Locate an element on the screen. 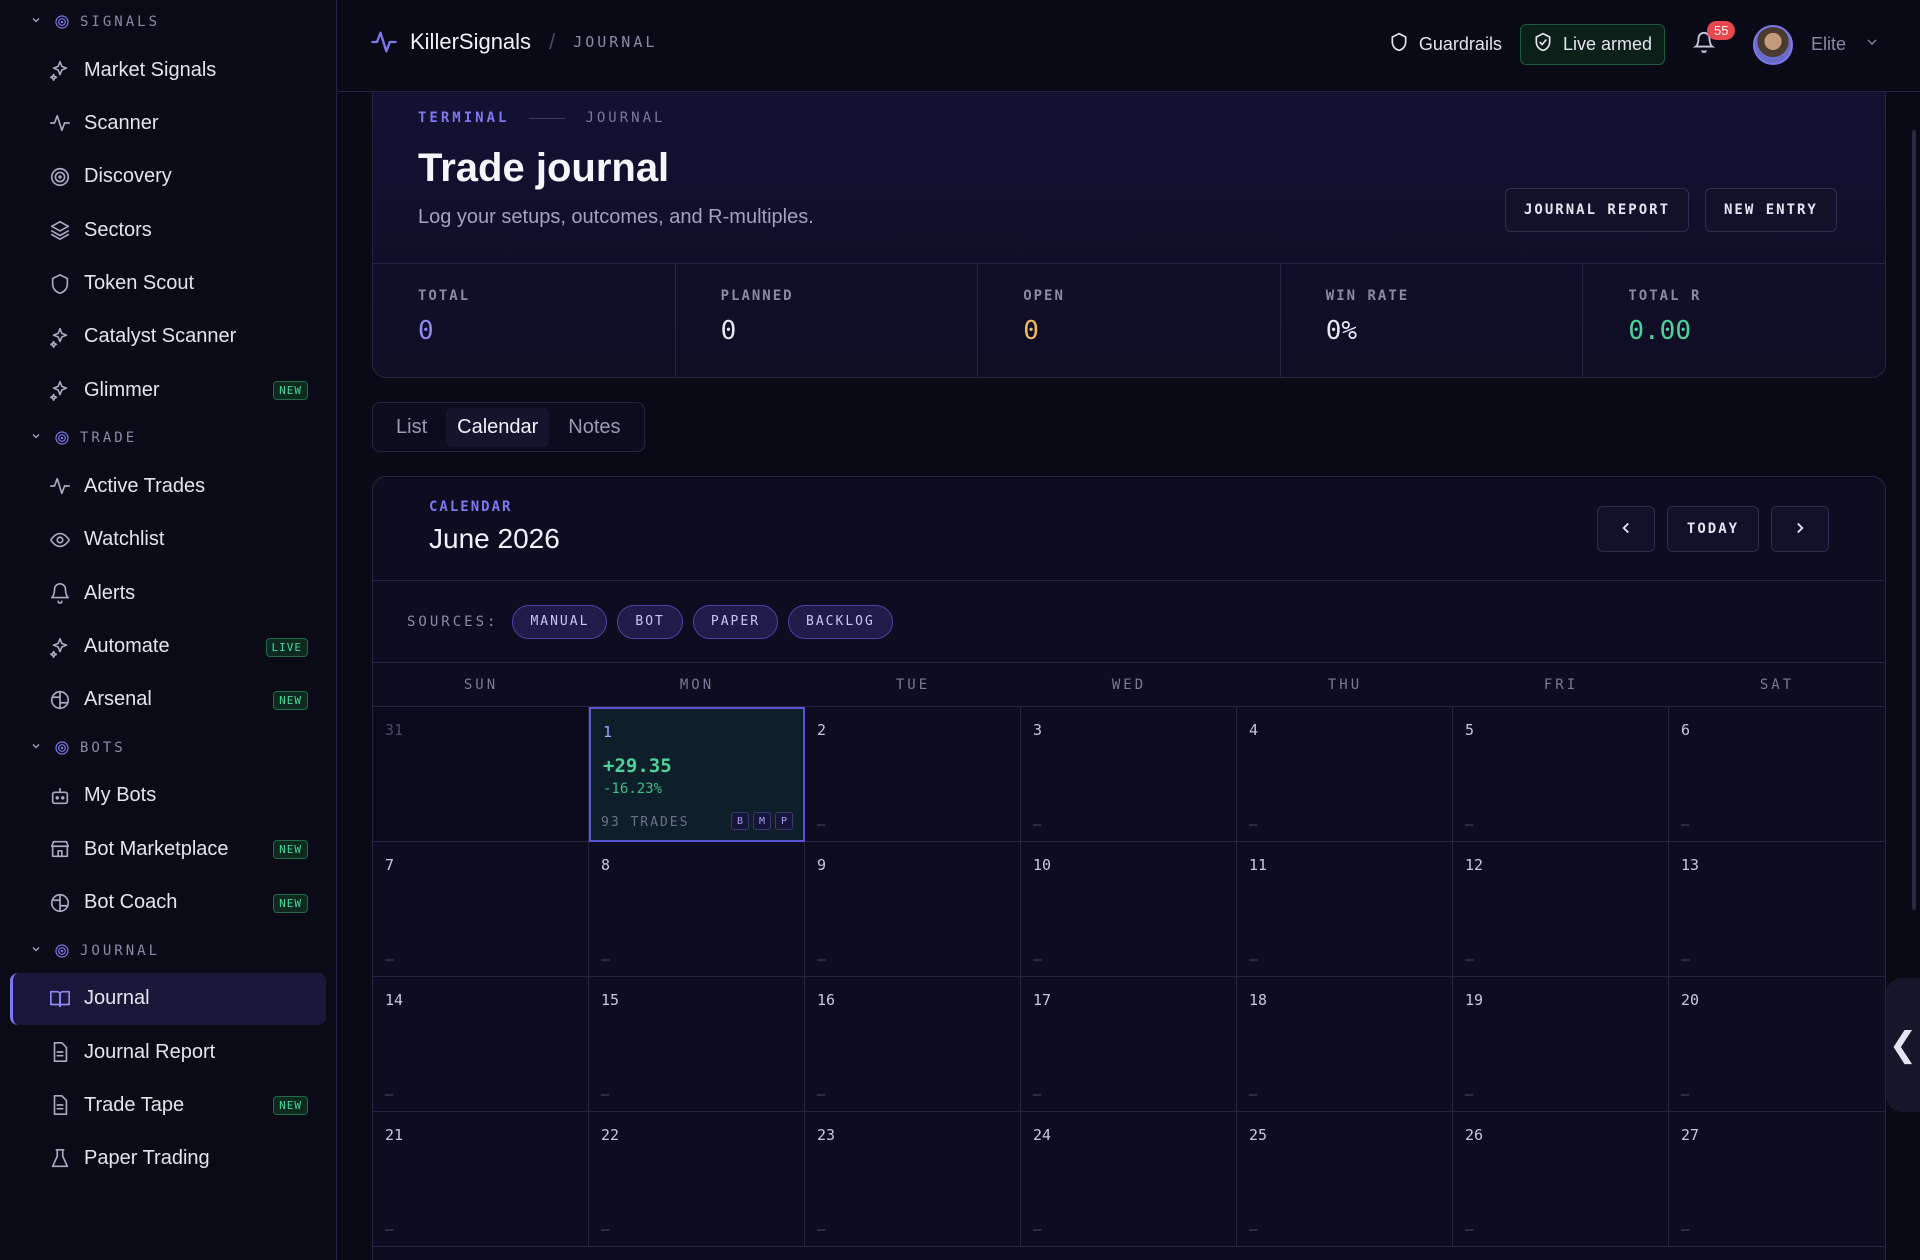  sidebar-item-my-bots: My Bots is located at coordinates (168, 796).